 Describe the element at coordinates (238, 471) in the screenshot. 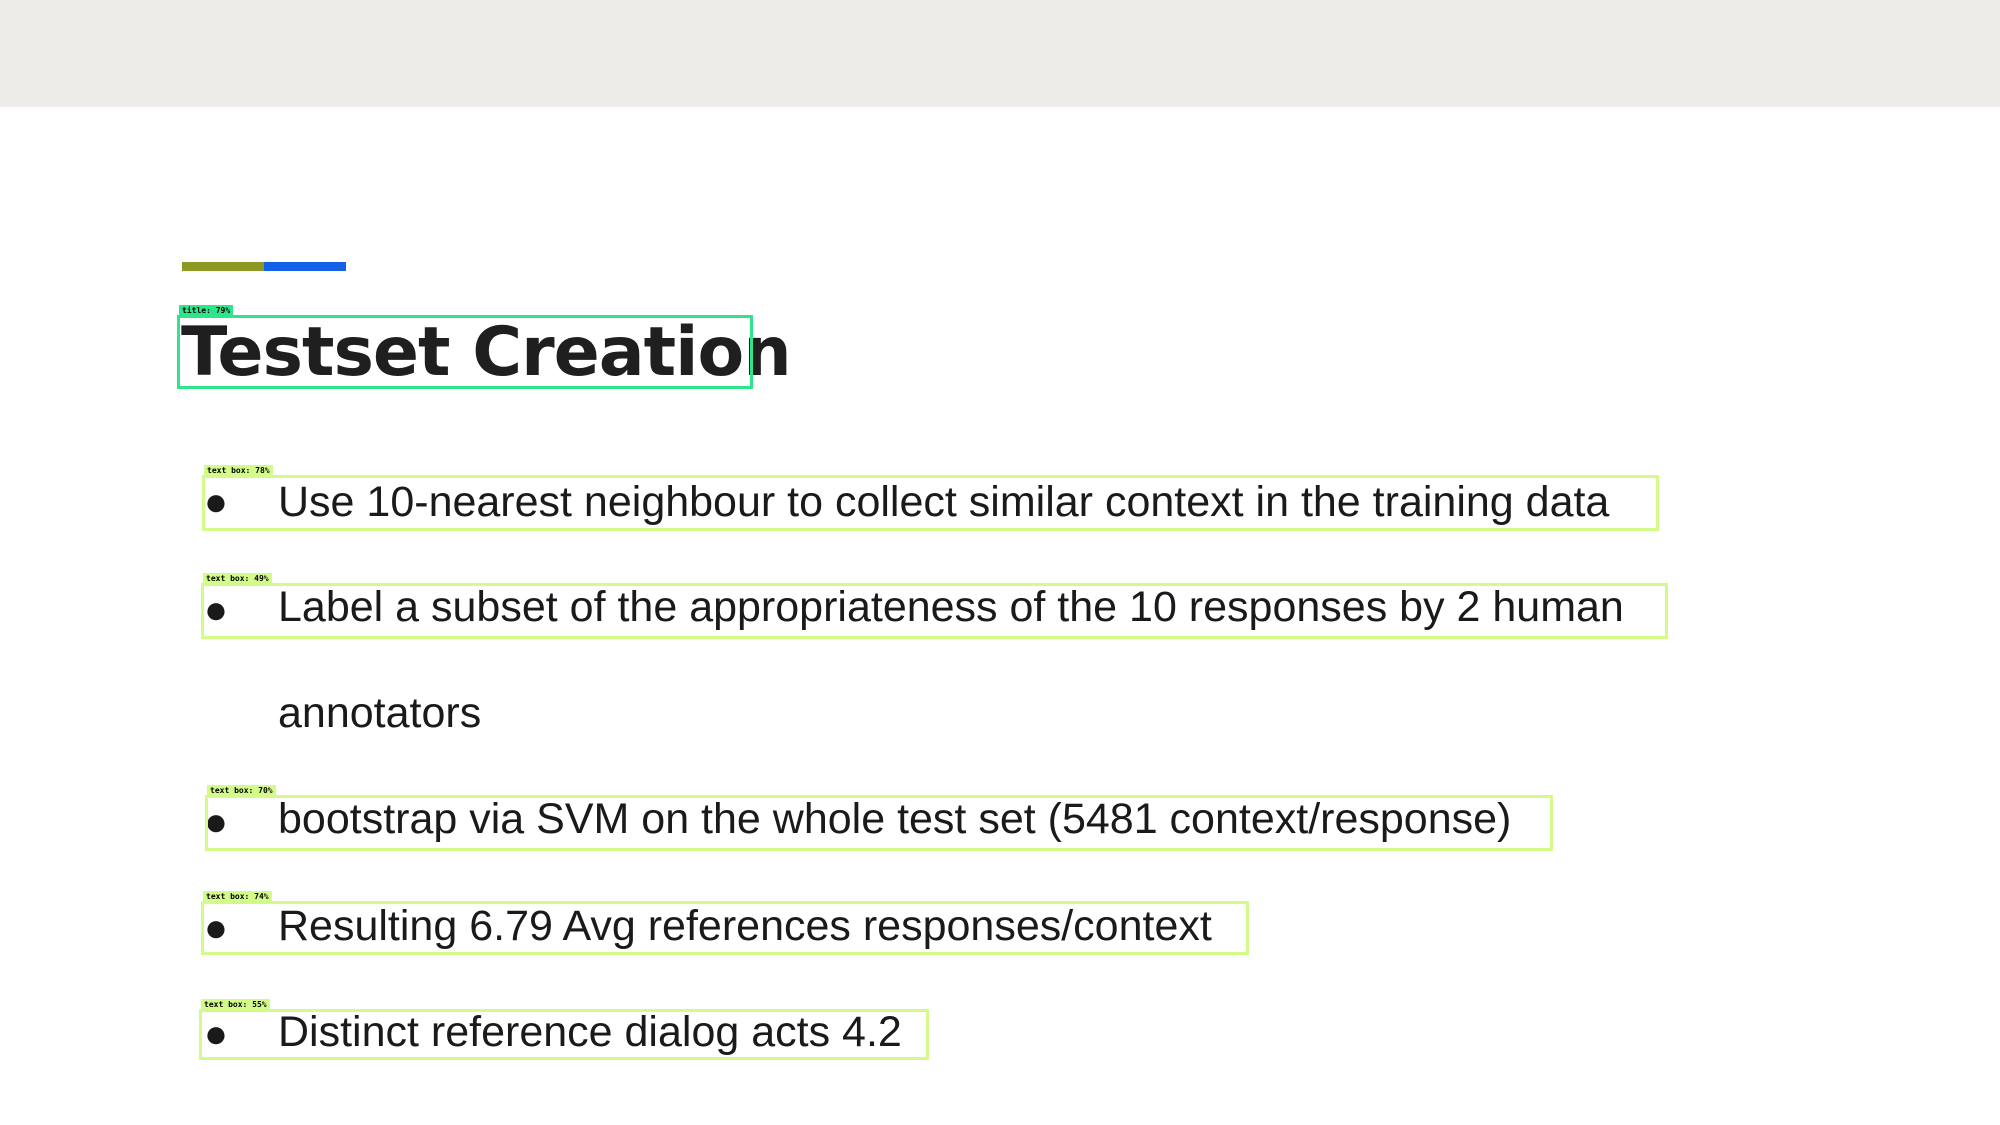

I see `detection-label: text box: 78%` at that location.